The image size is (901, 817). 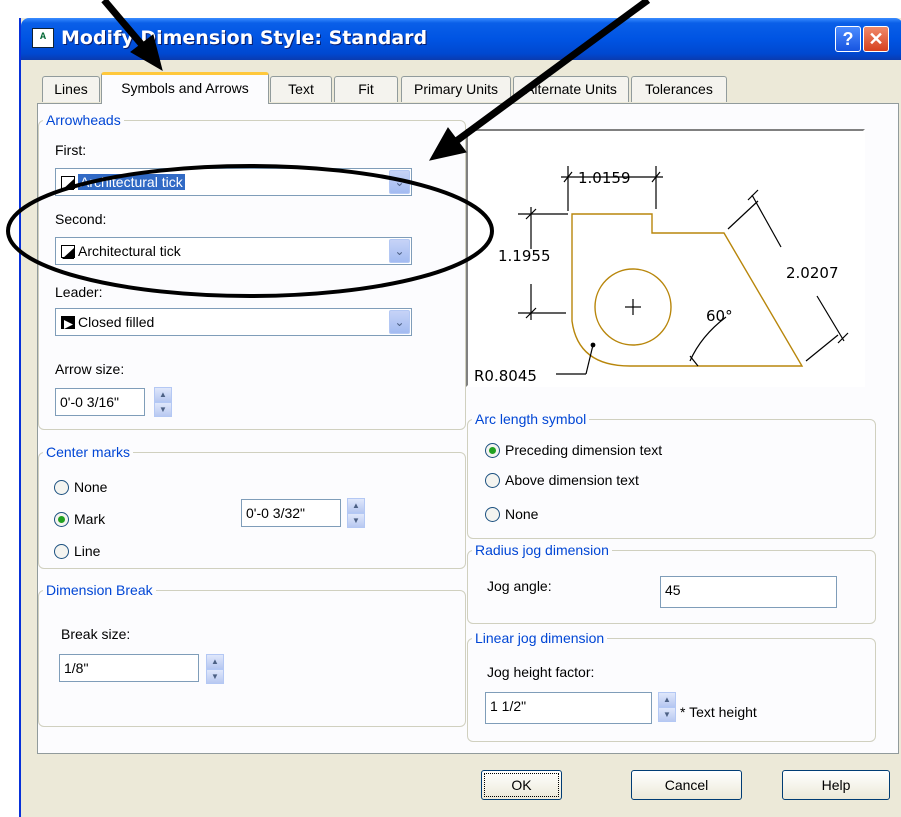 I want to click on arc-above-radio: Above dimension text, so click(x=562, y=480).